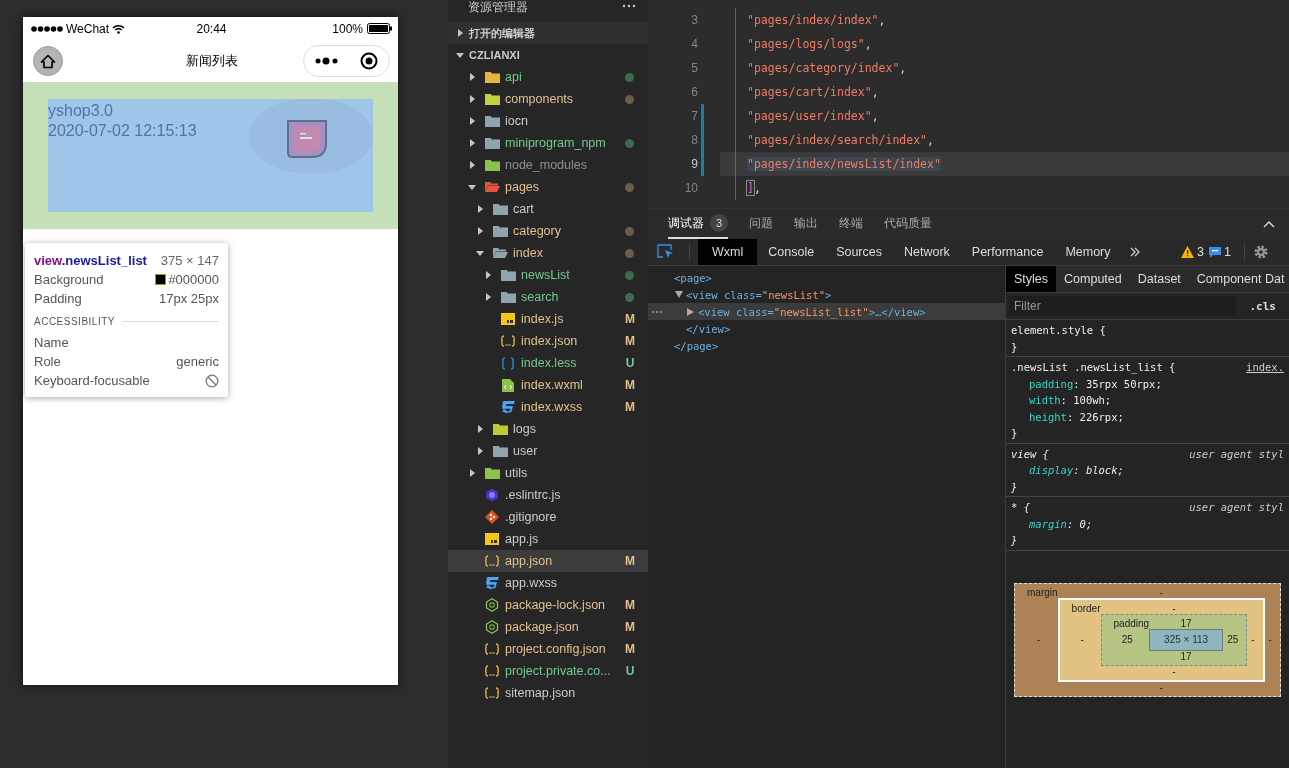 Image resolution: width=1289 pixels, height=768 pixels. I want to click on file-tree-item: .gitignore, so click(548, 517).